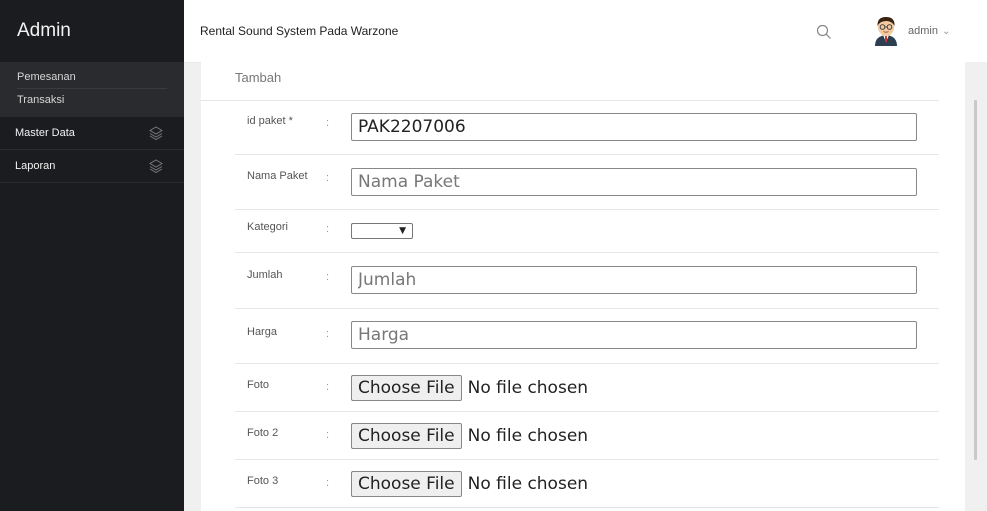  Describe the element at coordinates (585, 31) in the screenshot. I see `top-bar: Rental Sound System Pada Warzone admin ⌄` at that location.